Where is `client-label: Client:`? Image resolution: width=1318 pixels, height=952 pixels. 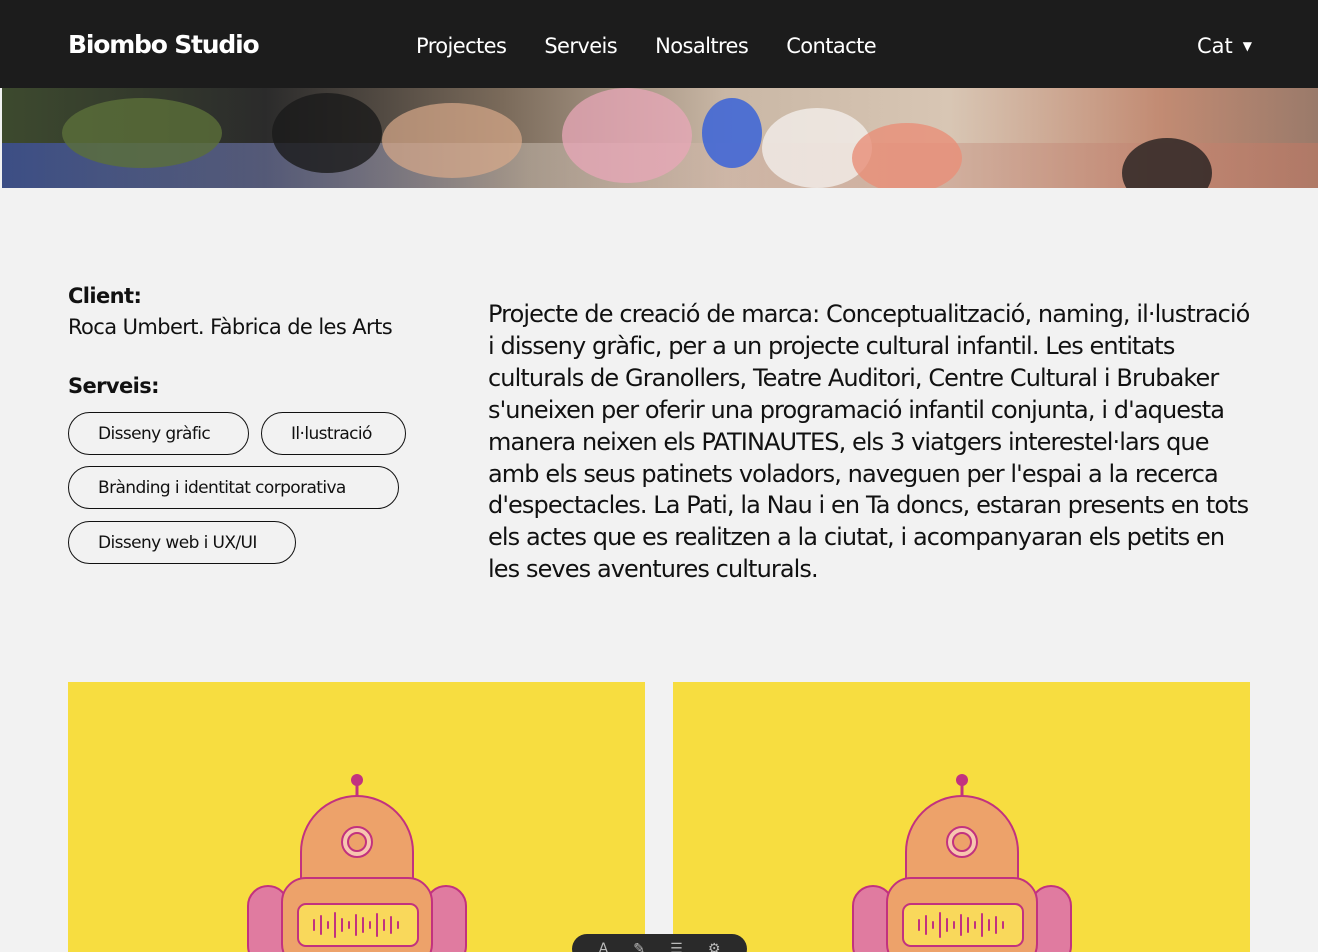
client-label: Client: is located at coordinates (105, 296).